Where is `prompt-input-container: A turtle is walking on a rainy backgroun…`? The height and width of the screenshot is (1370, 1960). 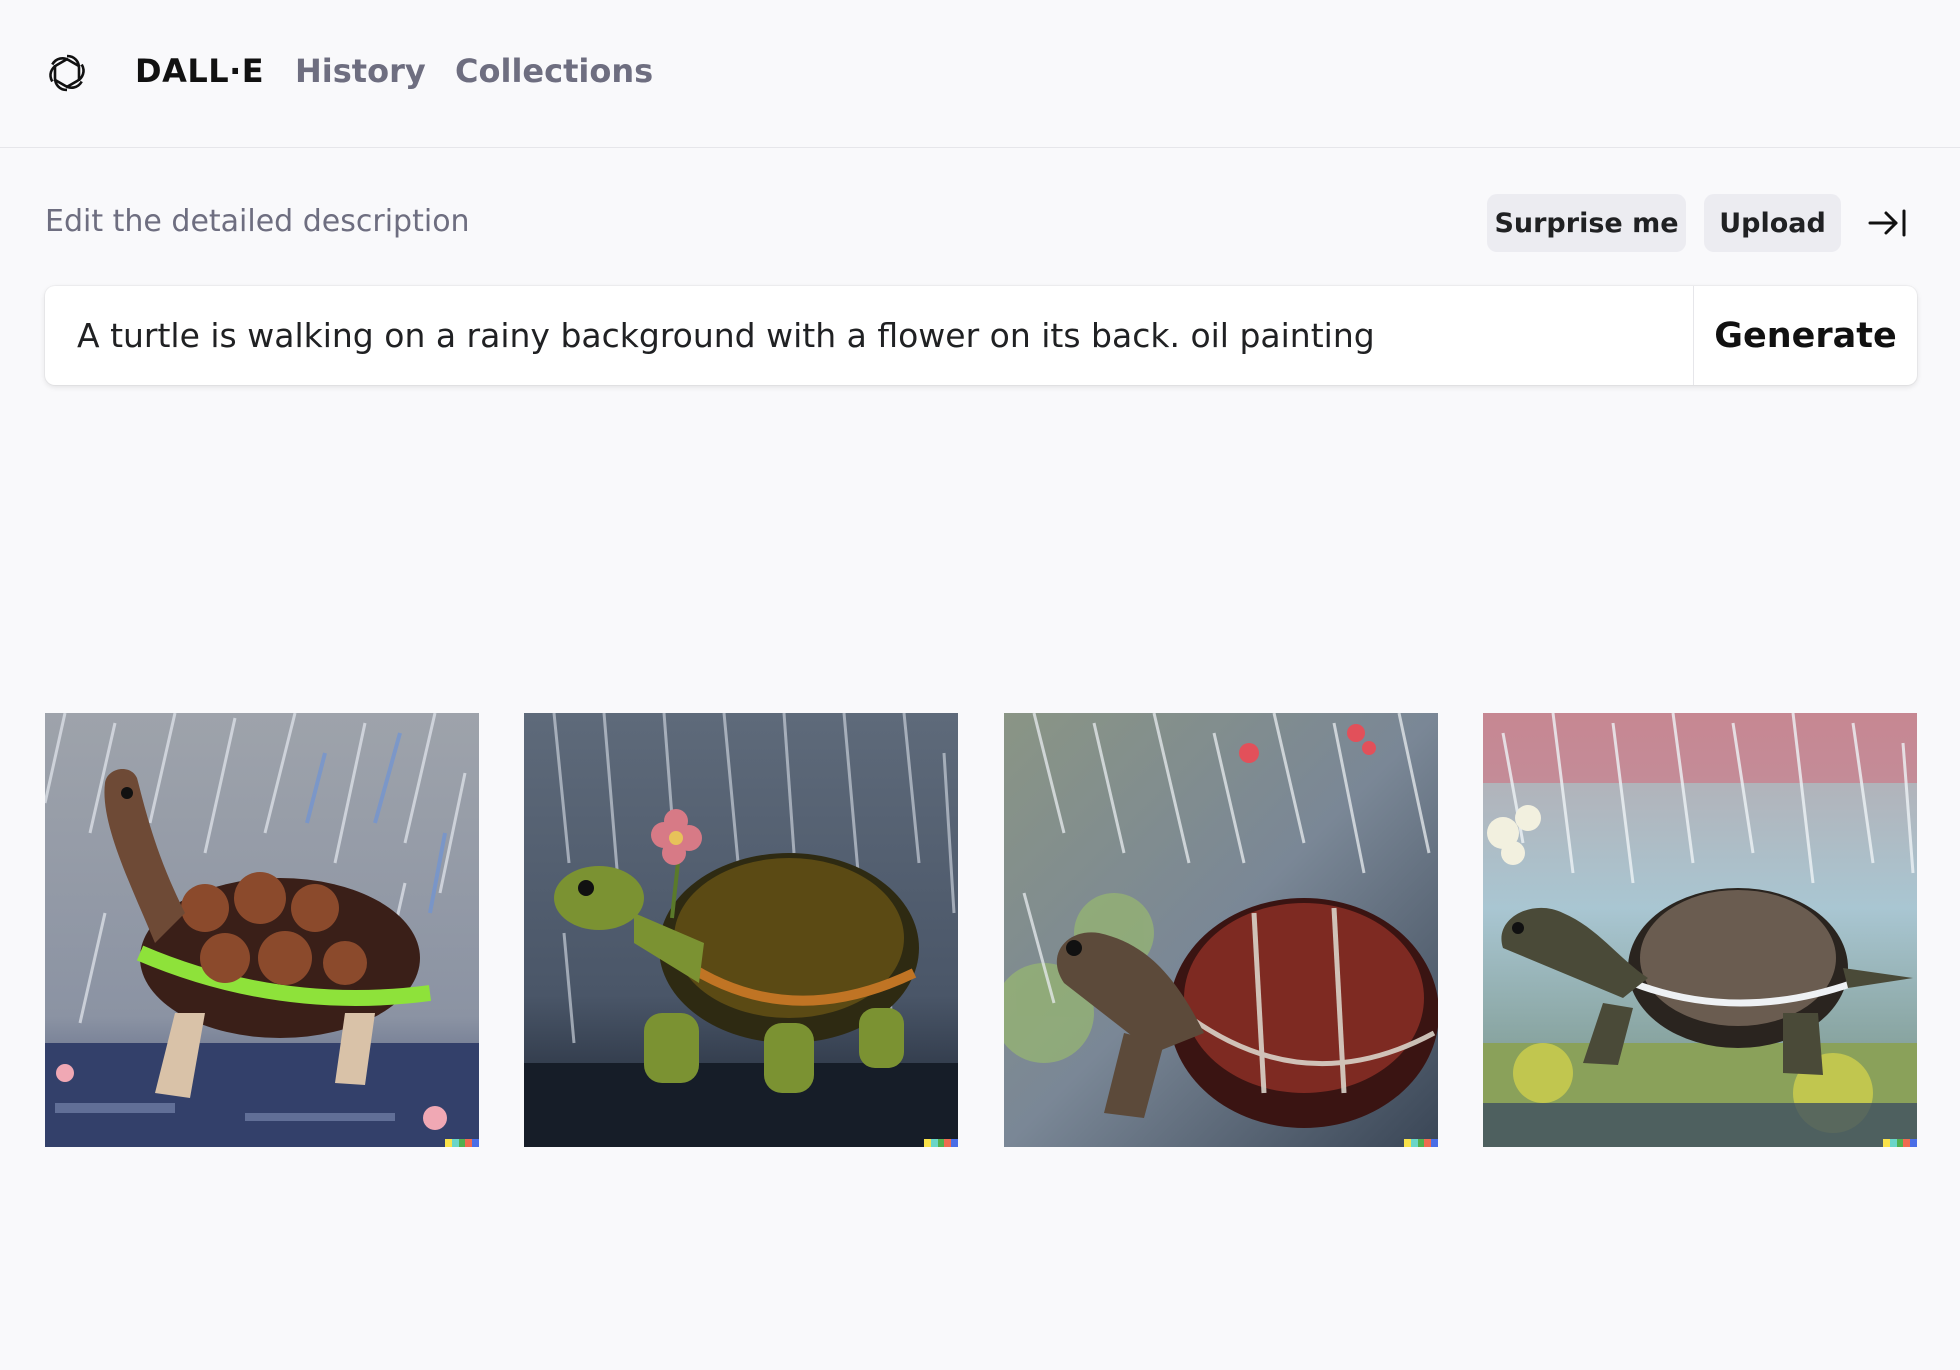 prompt-input-container: A turtle is walking on a rainy backgroun… is located at coordinates (981, 335).